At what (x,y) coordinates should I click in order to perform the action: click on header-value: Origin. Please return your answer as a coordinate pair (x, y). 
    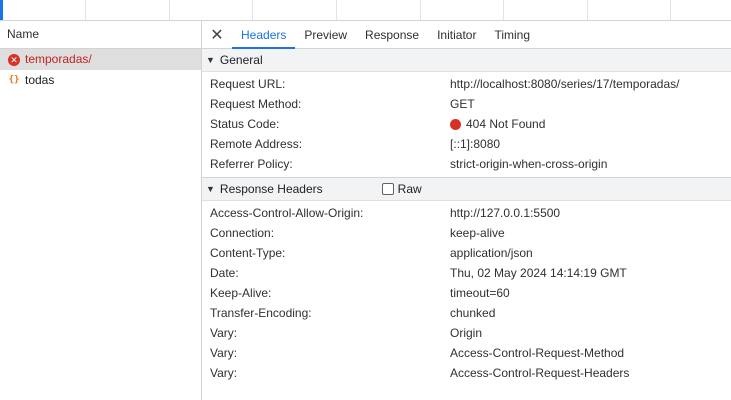
    Looking at the image, I should click on (466, 333).